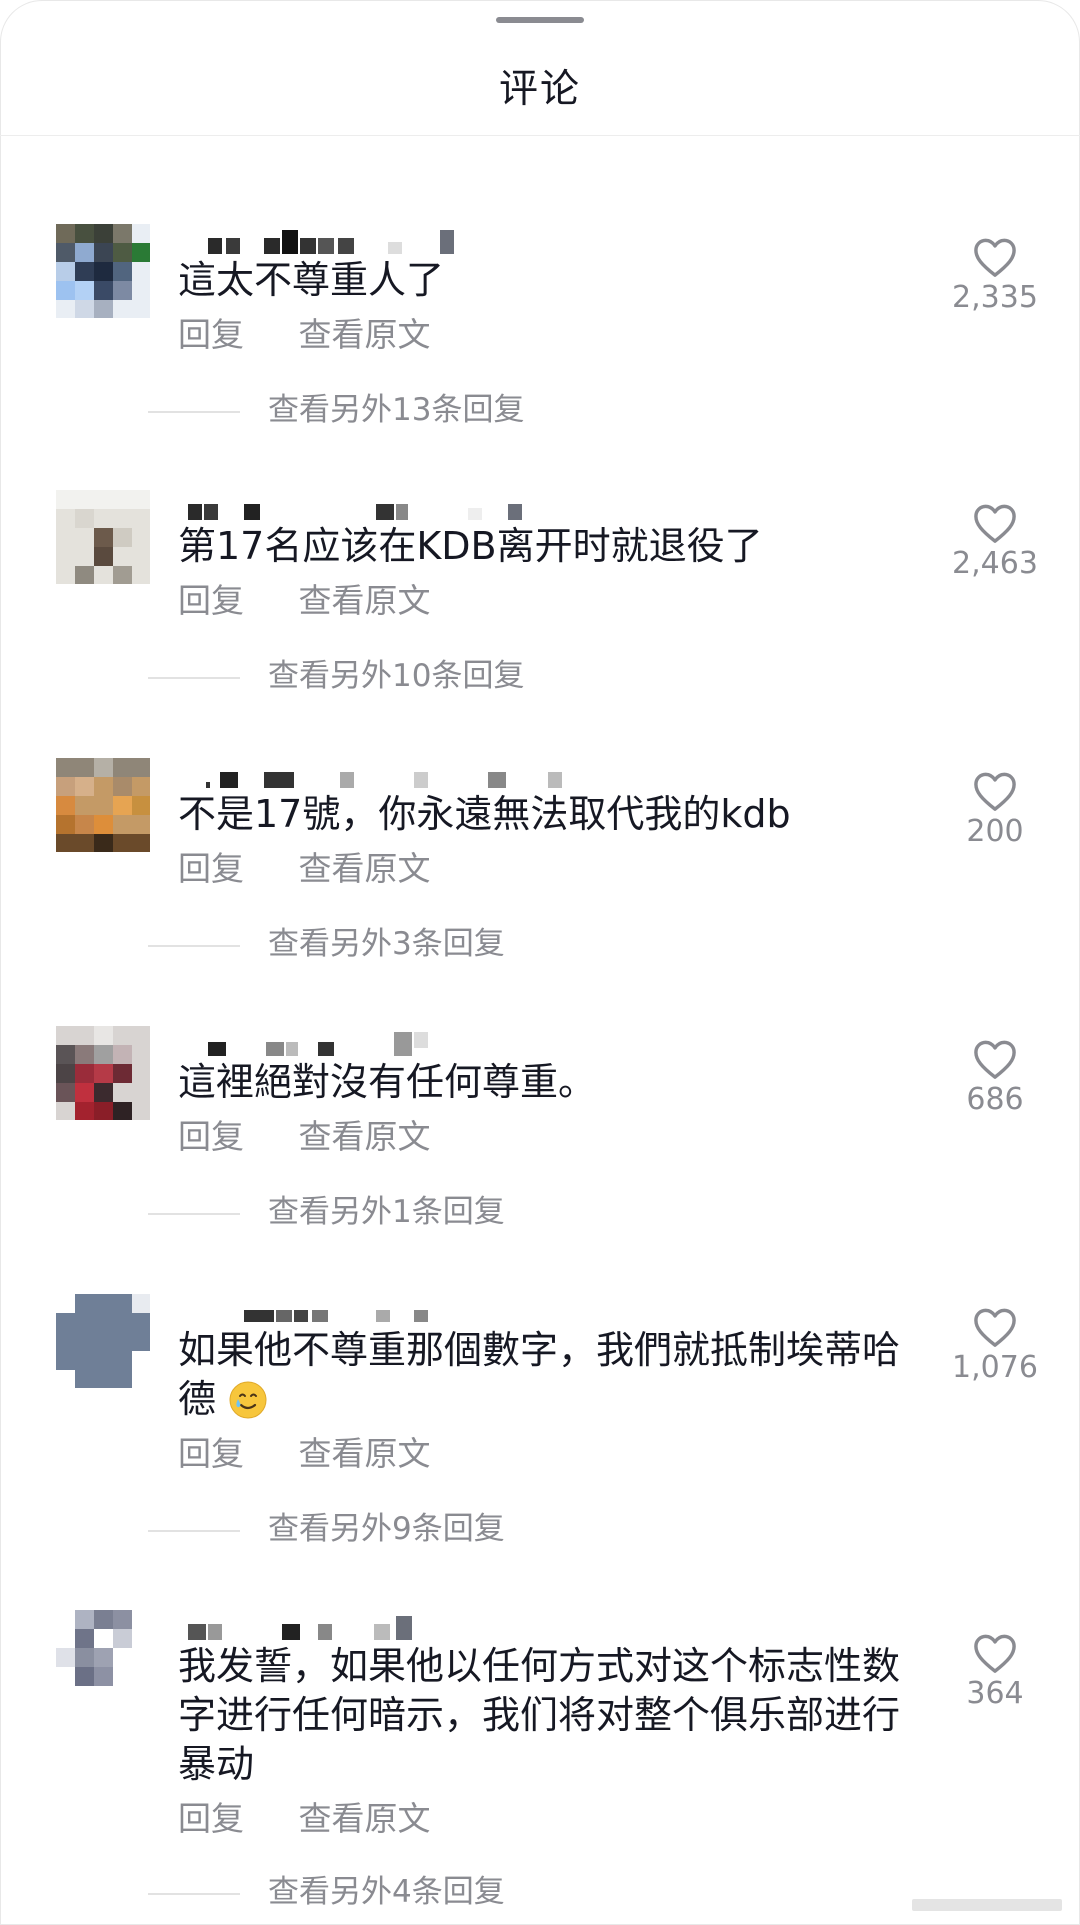 Image resolution: width=1080 pixels, height=1925 pixels. I want to click on view-more-replies: 查看另外4条回复, so click(326, 1888).